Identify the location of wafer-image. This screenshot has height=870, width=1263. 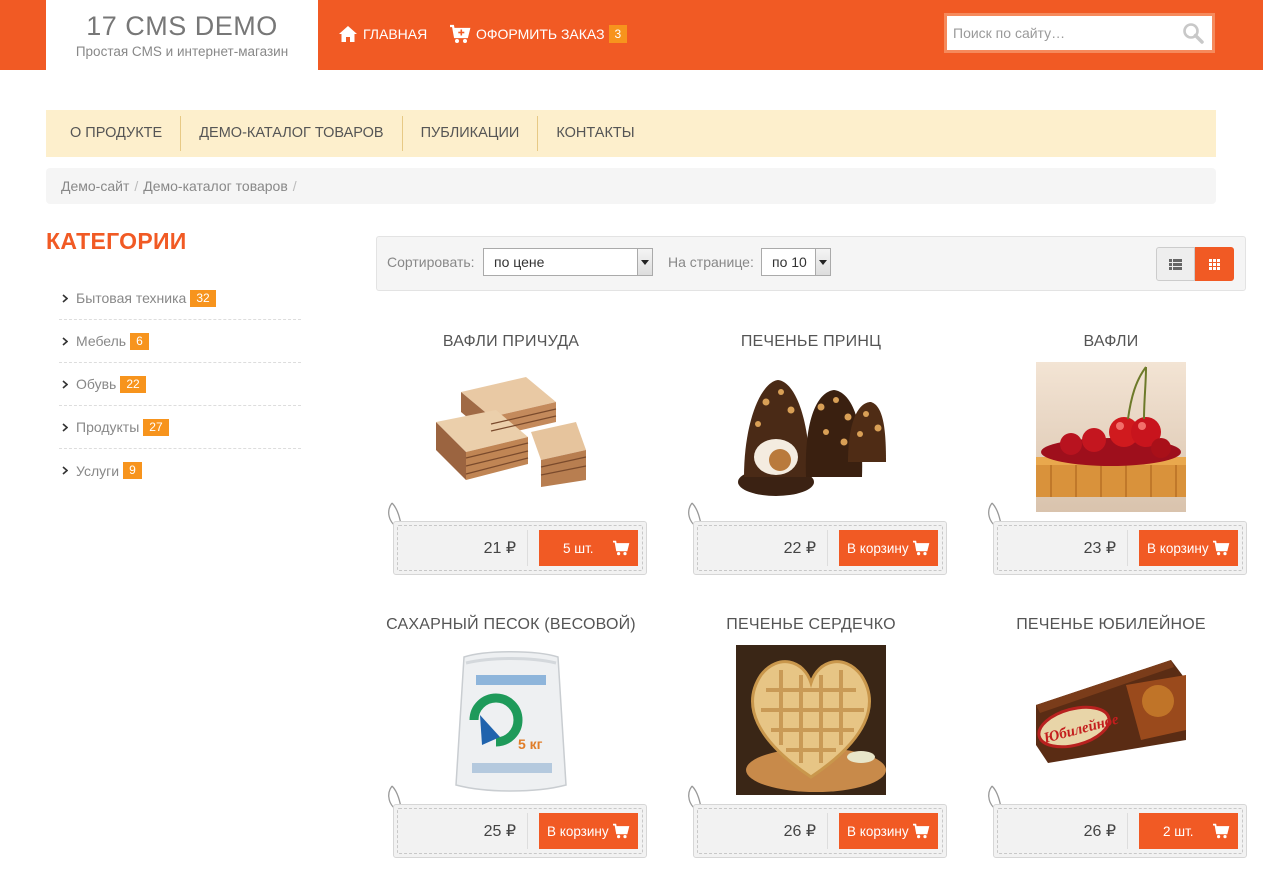
(511, 437).